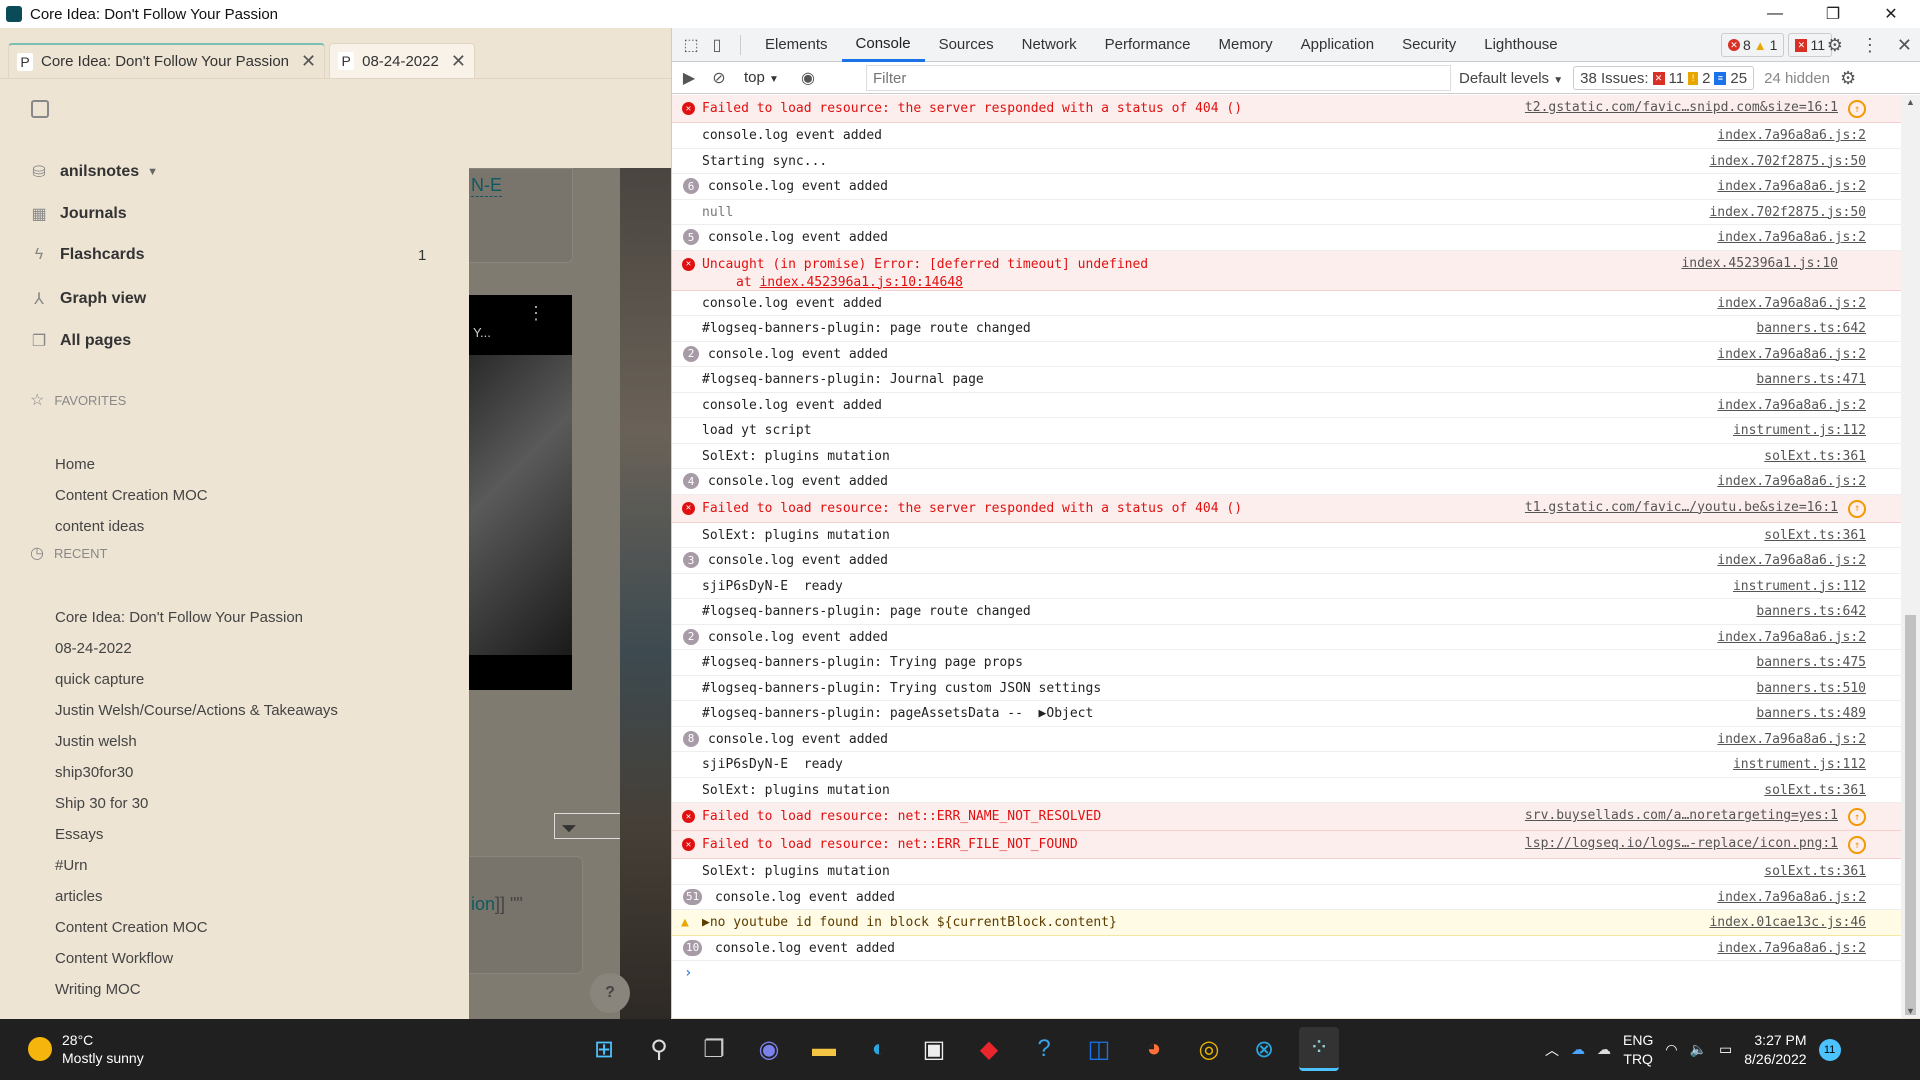 Image resolution: width=1920 pixels, height=1080 pixels. What do you see at coordinates (808, 78) in the screenshot?
I see `live-expression-eye-icon: ◉` at bounding box center [808, 78].